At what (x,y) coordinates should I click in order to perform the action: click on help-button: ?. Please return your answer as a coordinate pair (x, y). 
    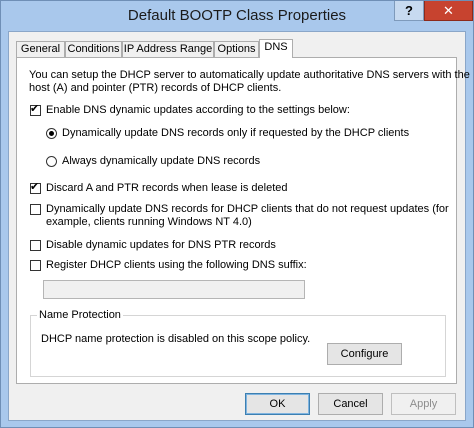
    Looking at the image, I should click on (409, 11).